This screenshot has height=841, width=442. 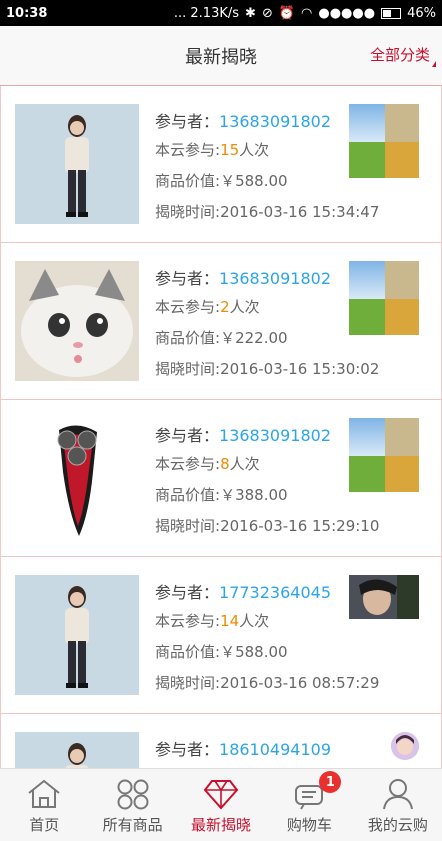 I want to click on product-value: ￥388.00, so click(x=254, y=495).